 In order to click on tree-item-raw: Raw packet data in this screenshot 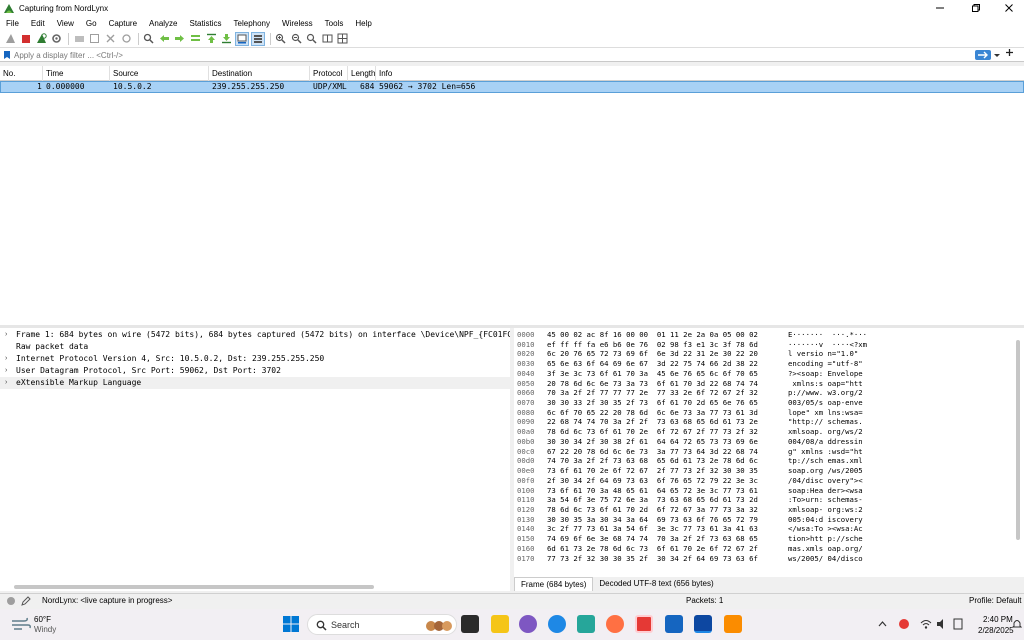, I will do `click(255, 347)`.